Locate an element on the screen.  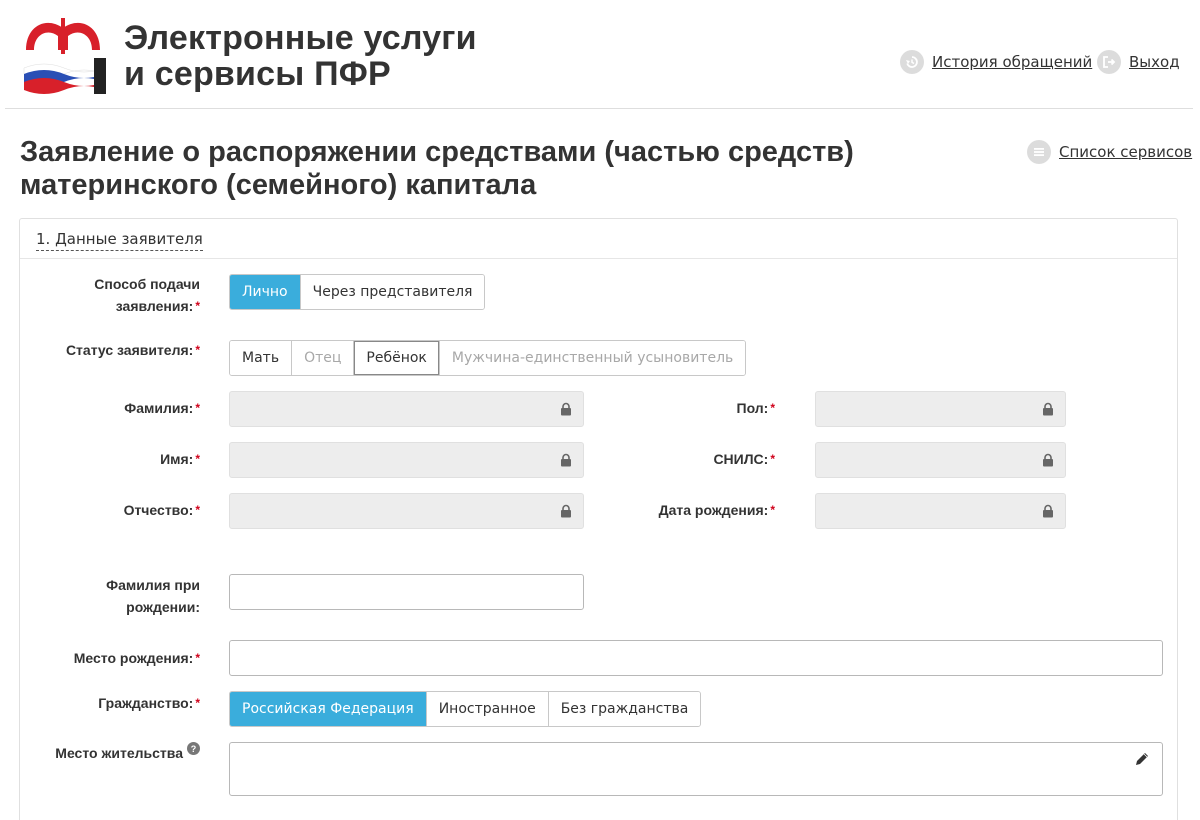
birth-surname-label-line-2: рождении: is located at coordinates (163, 607).